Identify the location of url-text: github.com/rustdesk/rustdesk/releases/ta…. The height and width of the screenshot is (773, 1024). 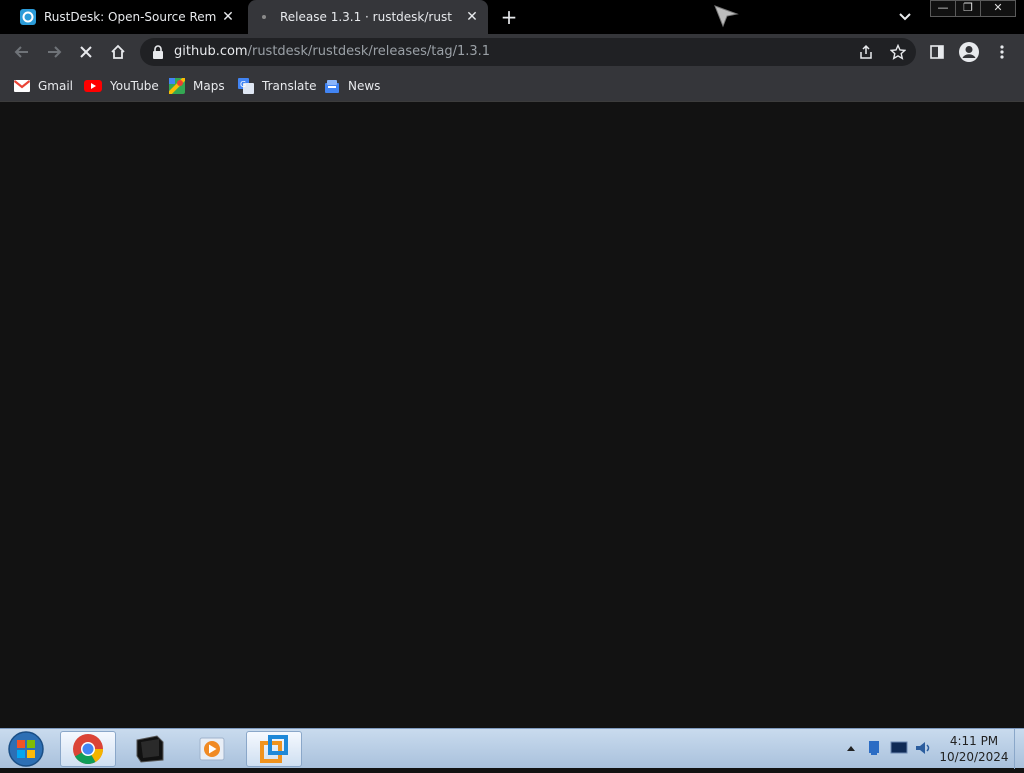
(332, 51).